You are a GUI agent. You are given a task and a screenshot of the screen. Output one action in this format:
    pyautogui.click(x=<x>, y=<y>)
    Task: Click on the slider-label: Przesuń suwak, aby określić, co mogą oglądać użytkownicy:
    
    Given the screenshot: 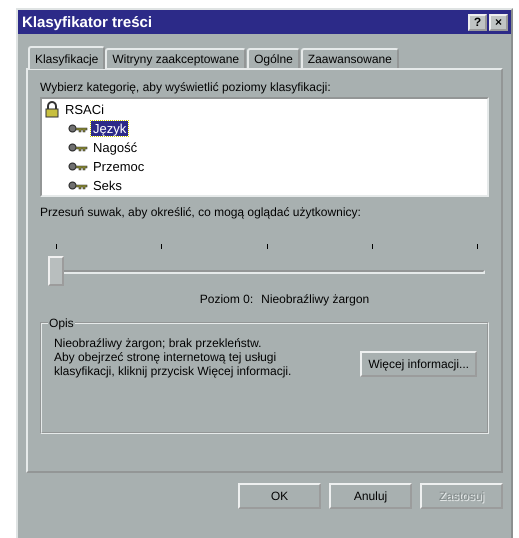 What is the action you would take?
    pyautogui.click(x=201, y=212)
    